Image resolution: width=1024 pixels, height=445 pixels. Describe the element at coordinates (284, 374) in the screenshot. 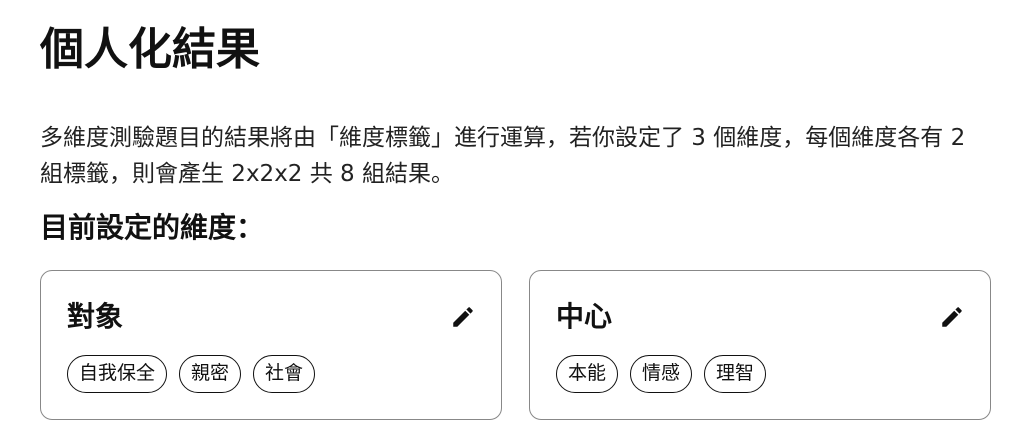

I see `dimension-tag: 社會` at that location.